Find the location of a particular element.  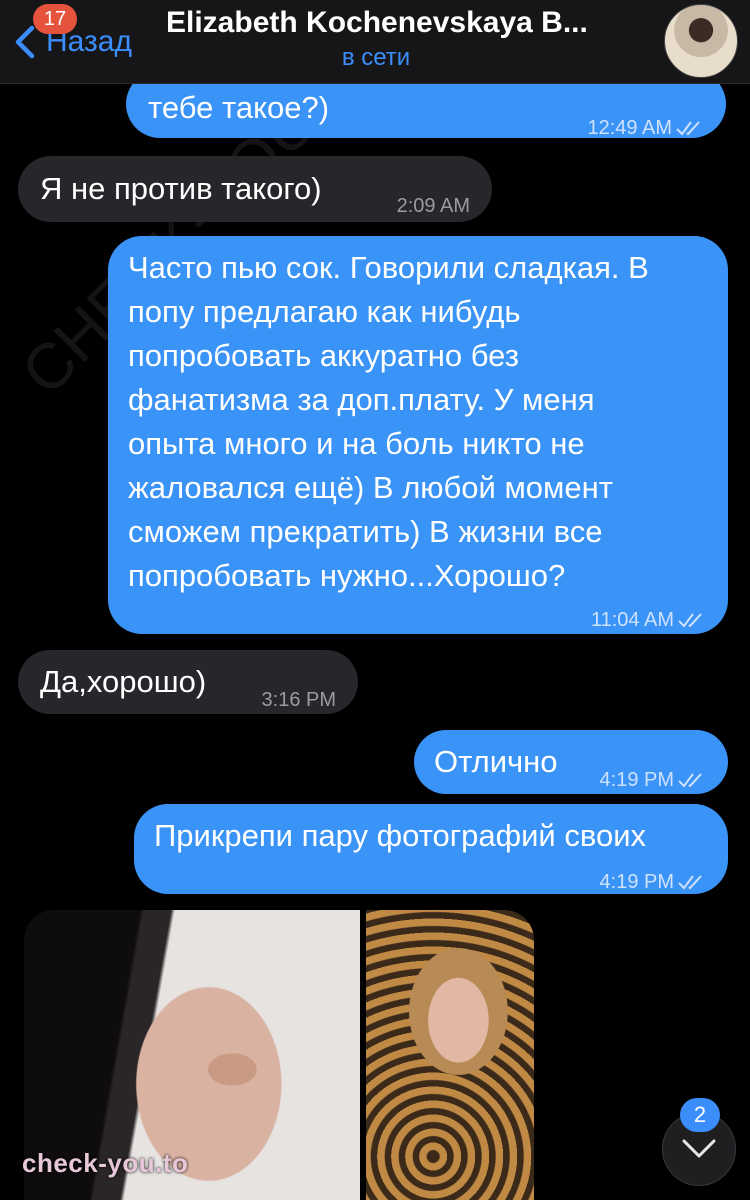

message-text: Прикрепи пару фотографий своих is located at coordinates (400, 835).